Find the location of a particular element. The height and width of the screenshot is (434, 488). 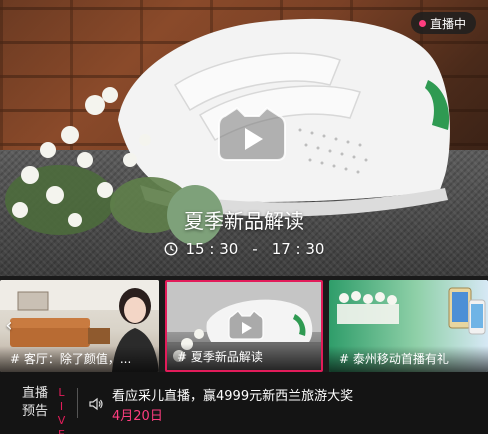

thumbnail-caption: # 泰州移动首播有礼 is located at coordinates (408, 359).